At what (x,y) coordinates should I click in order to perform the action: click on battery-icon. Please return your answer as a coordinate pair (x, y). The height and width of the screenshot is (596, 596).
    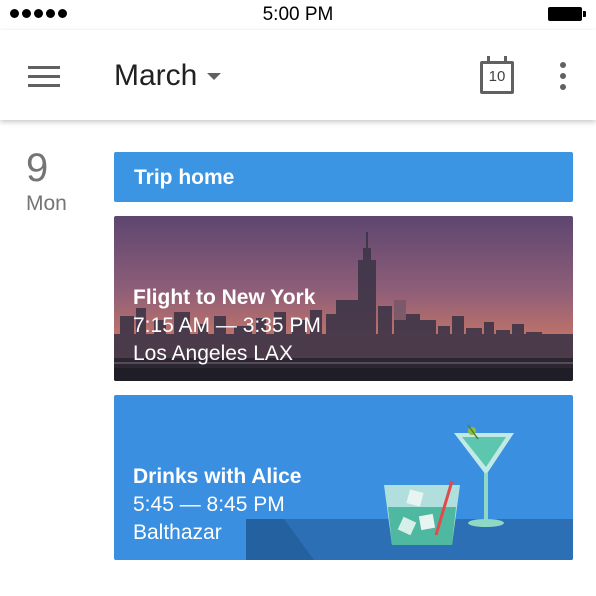
    Looking at the image, I should click on (567, 14).